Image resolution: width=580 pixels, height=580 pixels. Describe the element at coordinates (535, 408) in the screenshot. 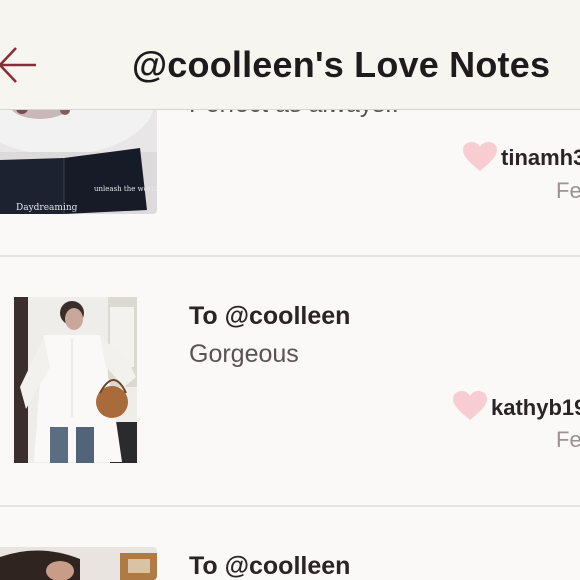

I see `note-sender: kathyb19` at that location.